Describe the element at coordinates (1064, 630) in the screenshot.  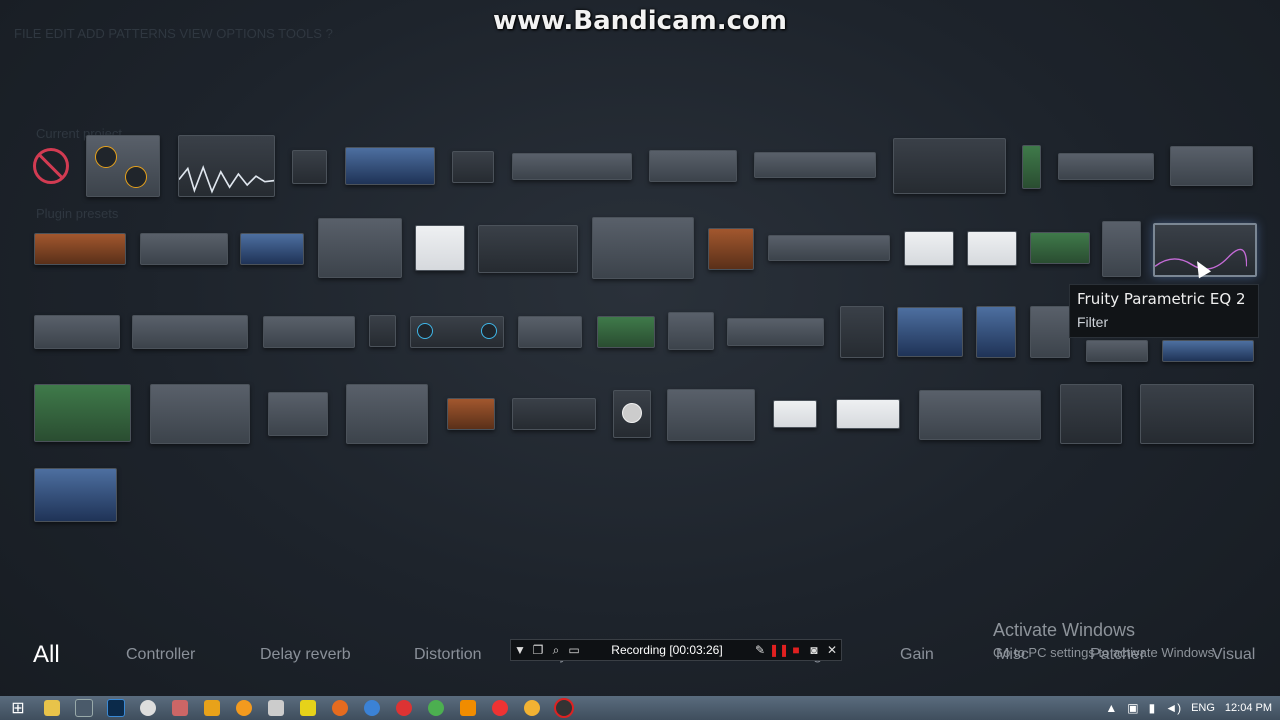
I see `activate-title: Activate Windows` at that location.